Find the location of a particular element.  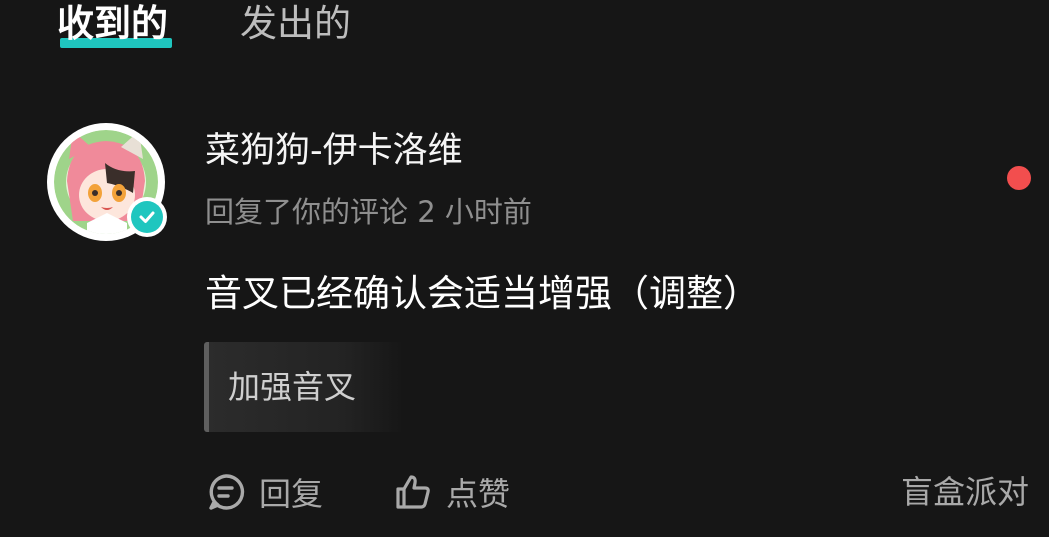

verified-badge is located at coordinates (147, 217).